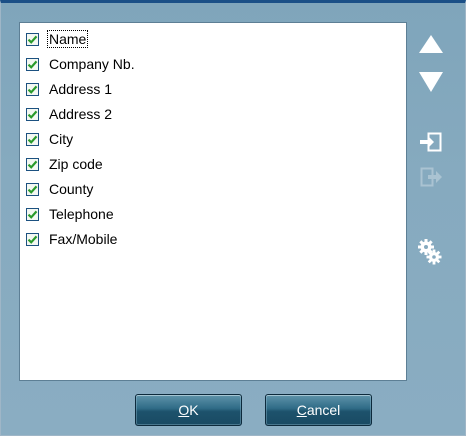 The height and width of the screenshot is (436, 466). I want to click on export-button, so click(431, 179).